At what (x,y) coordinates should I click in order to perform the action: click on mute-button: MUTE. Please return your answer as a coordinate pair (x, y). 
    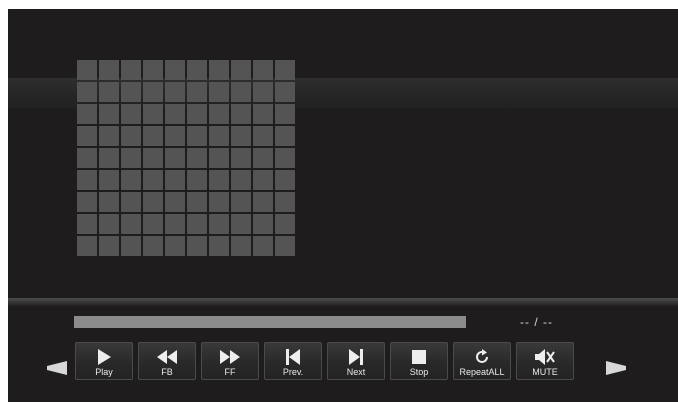
    Looking at the image, I should click on (545, 361).